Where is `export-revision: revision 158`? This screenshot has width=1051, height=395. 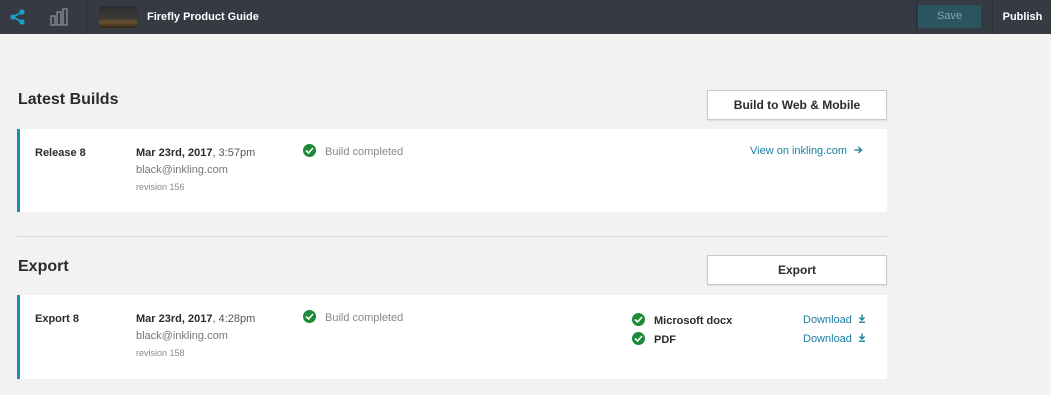
export-revision: revision 158 is located at coordinates (160, 353).